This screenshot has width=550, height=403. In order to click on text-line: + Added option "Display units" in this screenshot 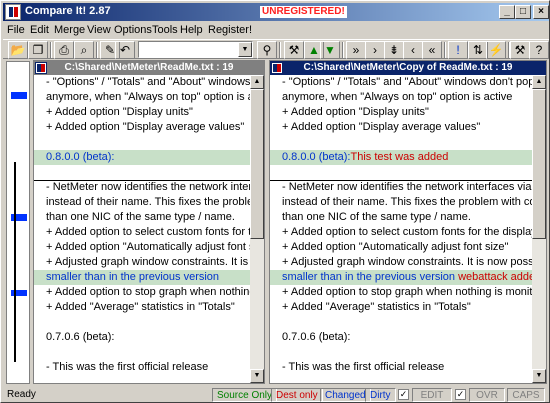, I will do `click(401, 112)`.